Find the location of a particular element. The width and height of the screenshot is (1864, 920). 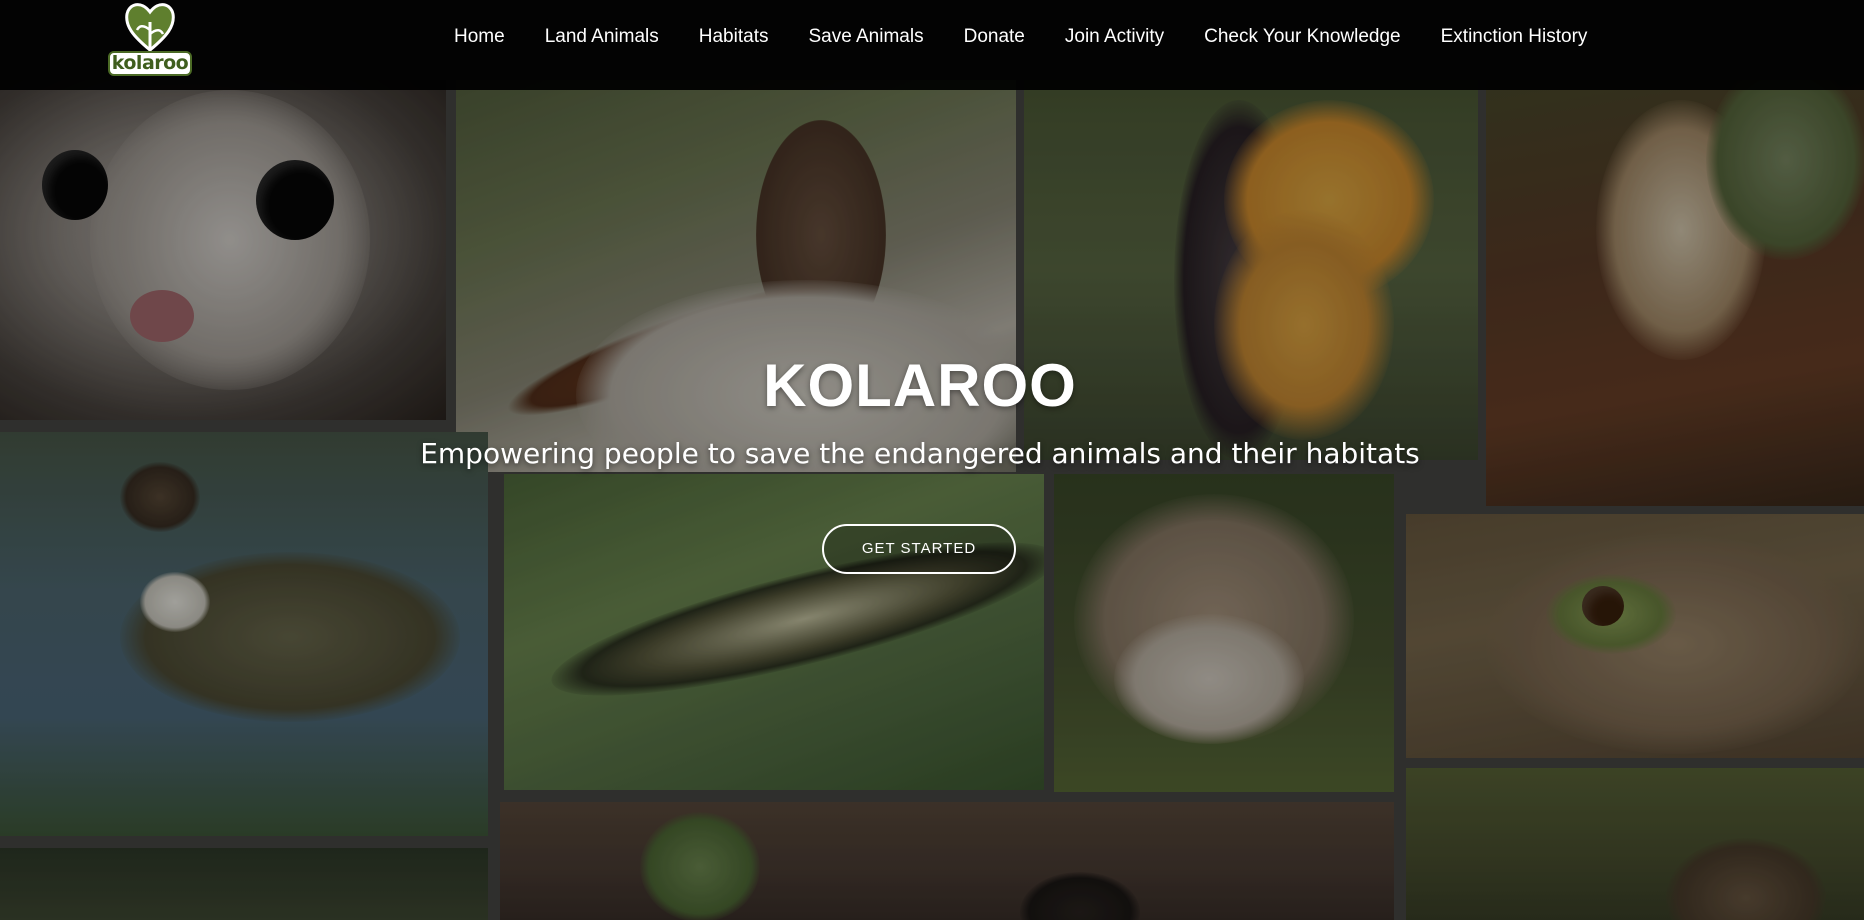

nav-home: Home is located at coordinates (479, 37).